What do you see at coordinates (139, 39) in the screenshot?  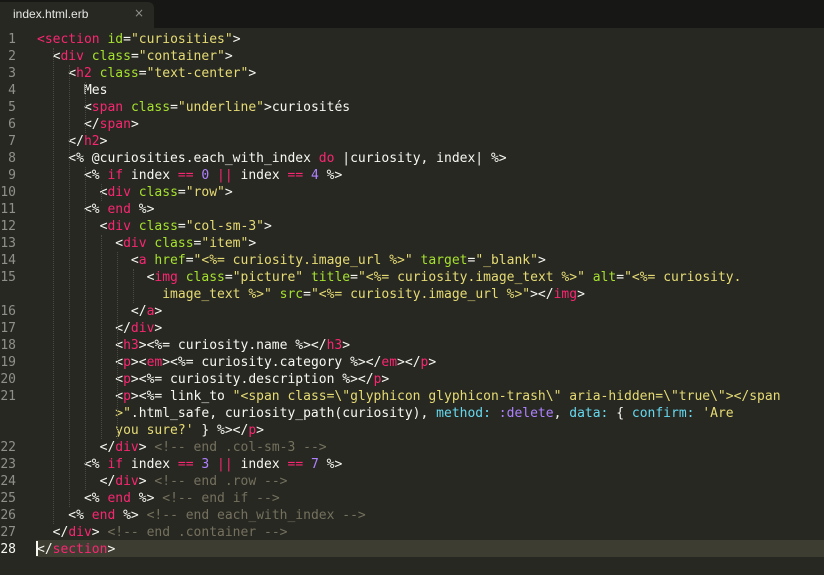 I see `code-line: <section id="curiosities">` at bounding box center [139, 39].